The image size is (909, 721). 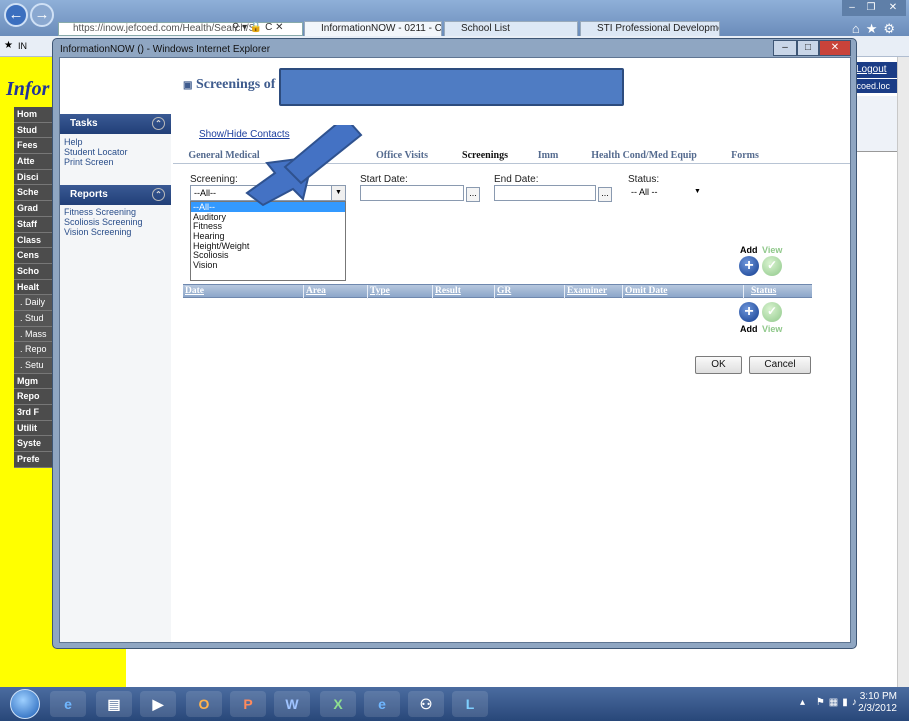 I want to click on column-status: Status, so click(x=762, y=291).